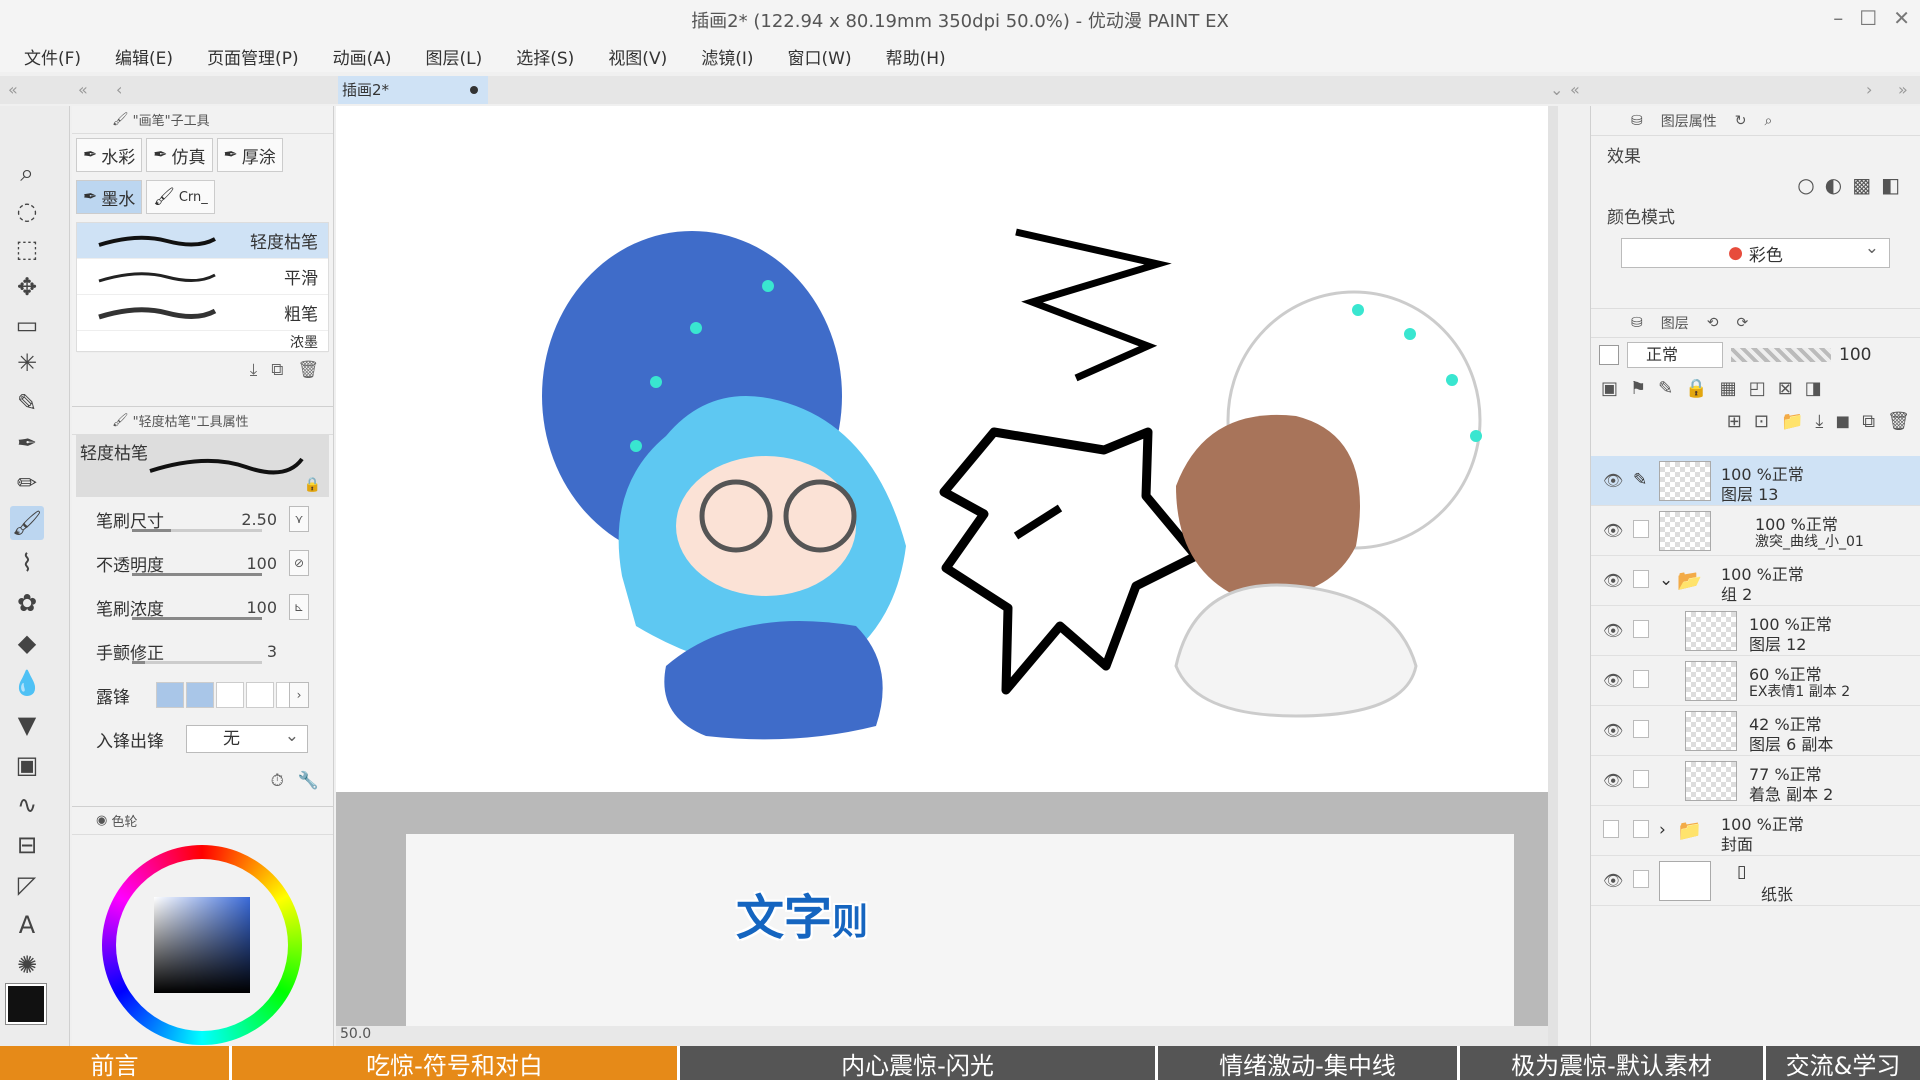 The image size is (1920, 1080). Describe the element at coordinates (1833, 185) in the screenshot. I see `extract-line-icon: ◐` at that location.